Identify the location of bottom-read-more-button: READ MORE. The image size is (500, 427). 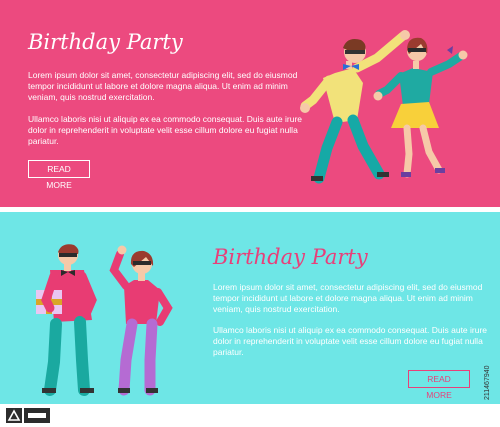
(439, 385).